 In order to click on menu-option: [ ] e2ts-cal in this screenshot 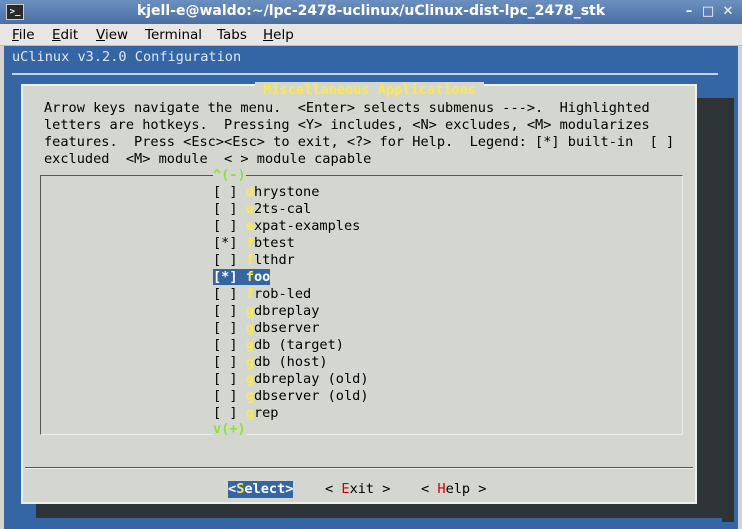, I will do `click(291, 209)`.